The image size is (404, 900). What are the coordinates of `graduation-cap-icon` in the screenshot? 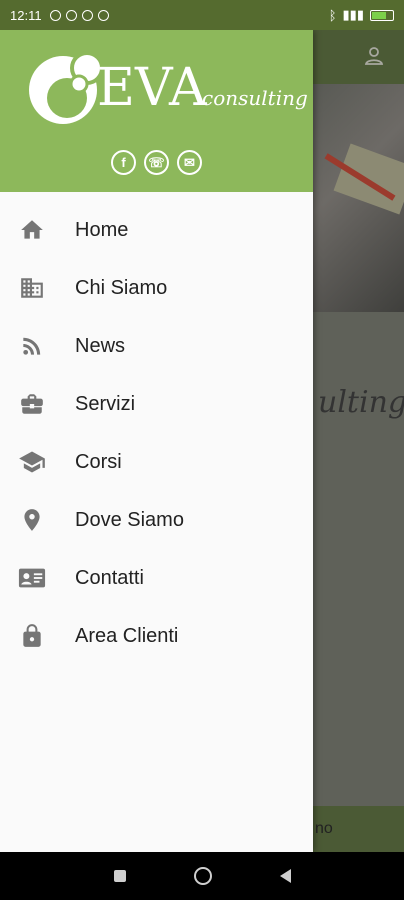 It's located at (32, 462).